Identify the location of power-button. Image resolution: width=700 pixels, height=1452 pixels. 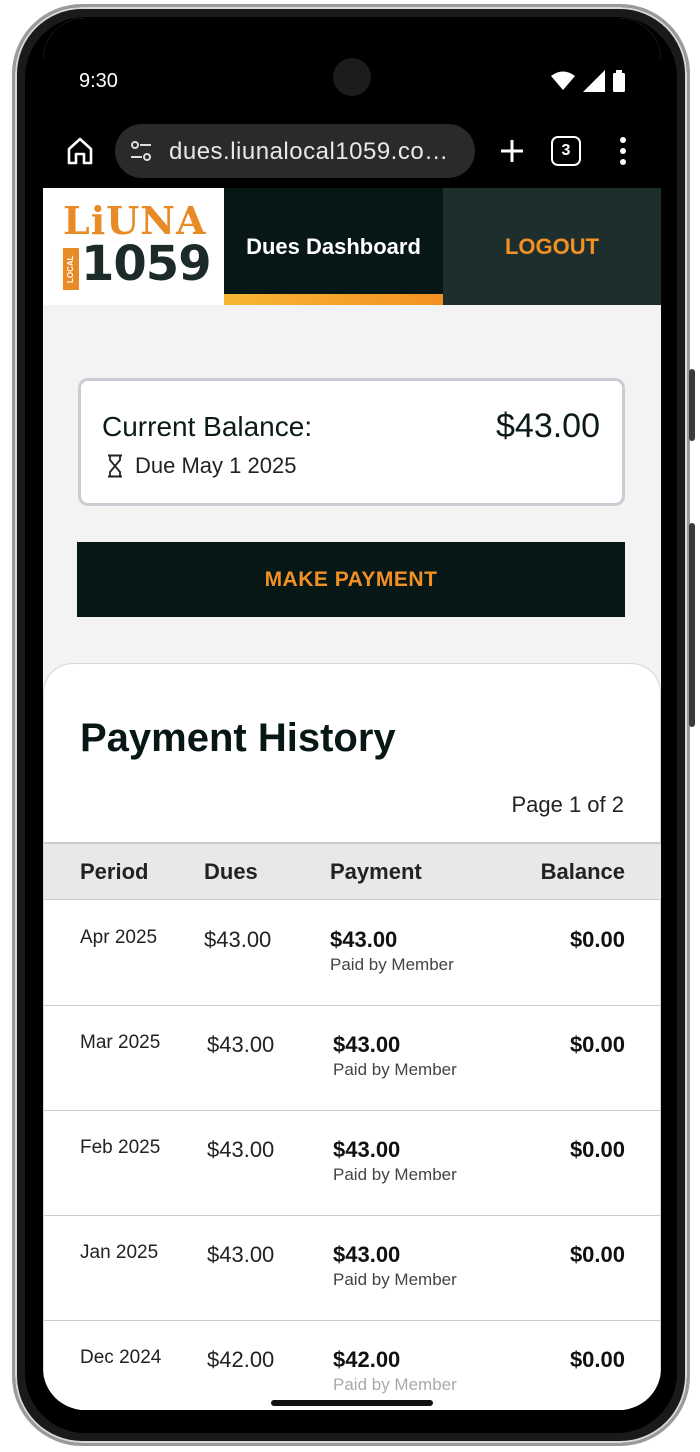
(692, 405).